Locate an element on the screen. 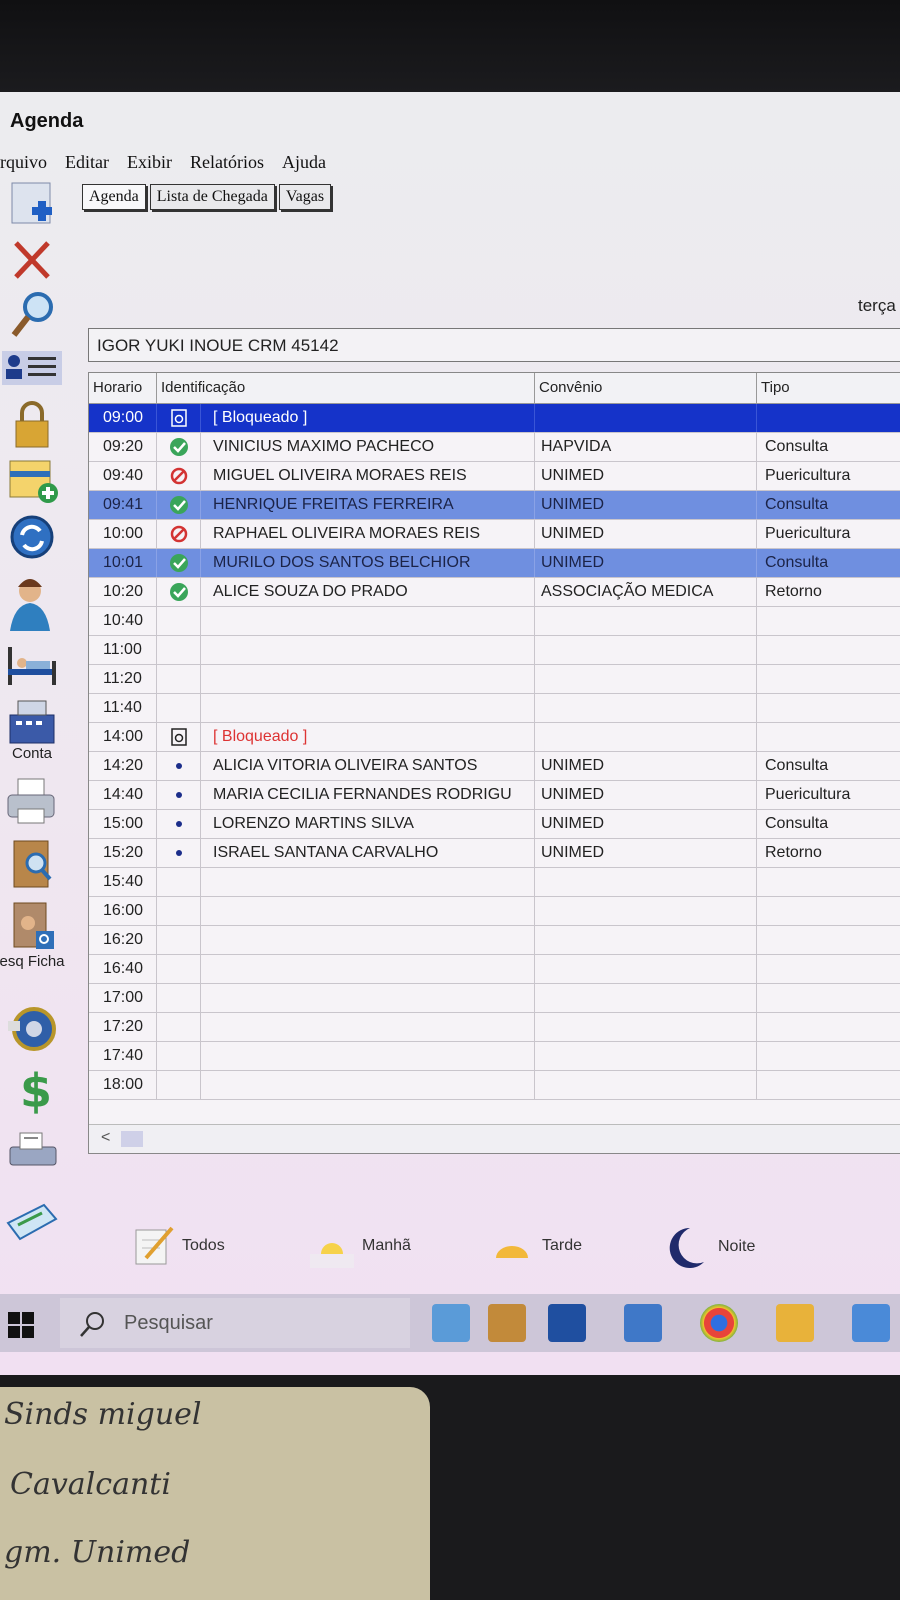  column-header-convenio: Convênio is located at coordinates (646, 388).